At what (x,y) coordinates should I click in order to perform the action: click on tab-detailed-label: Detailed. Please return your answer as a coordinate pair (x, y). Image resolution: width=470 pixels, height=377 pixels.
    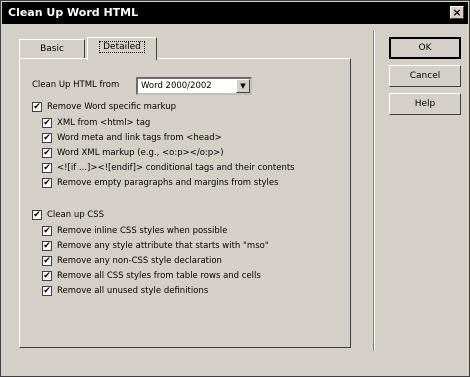
    Looking at the image, I should click on (122, 47).